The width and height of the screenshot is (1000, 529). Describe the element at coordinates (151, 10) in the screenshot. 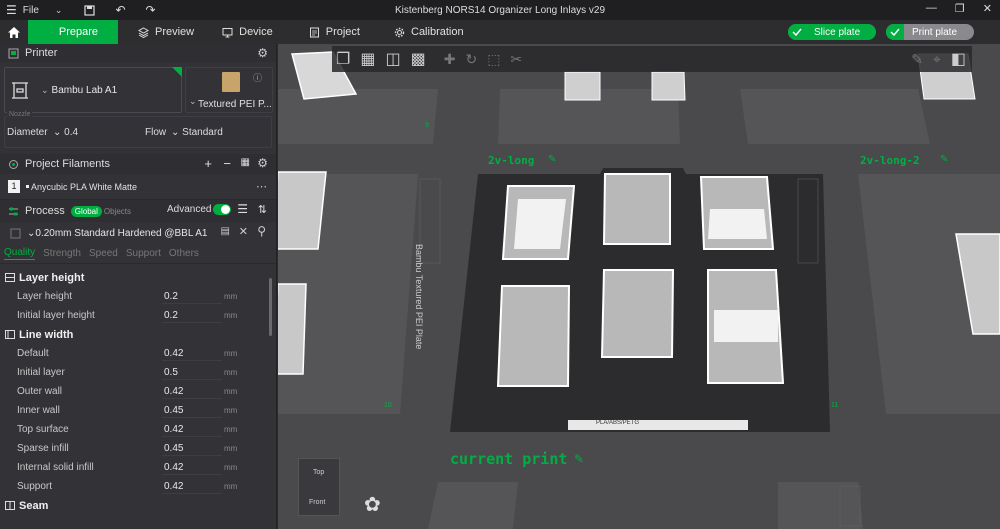

I see `redo-icon: ↷` at that location.